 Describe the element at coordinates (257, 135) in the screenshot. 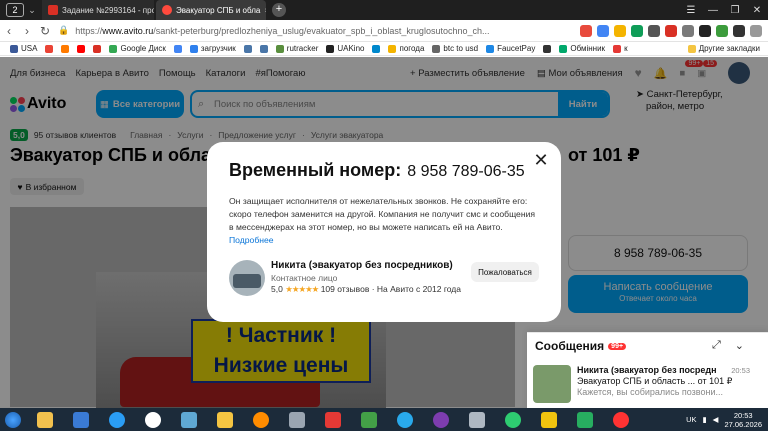

I see `breadcrumb-item: Предложение услуг` at that location.